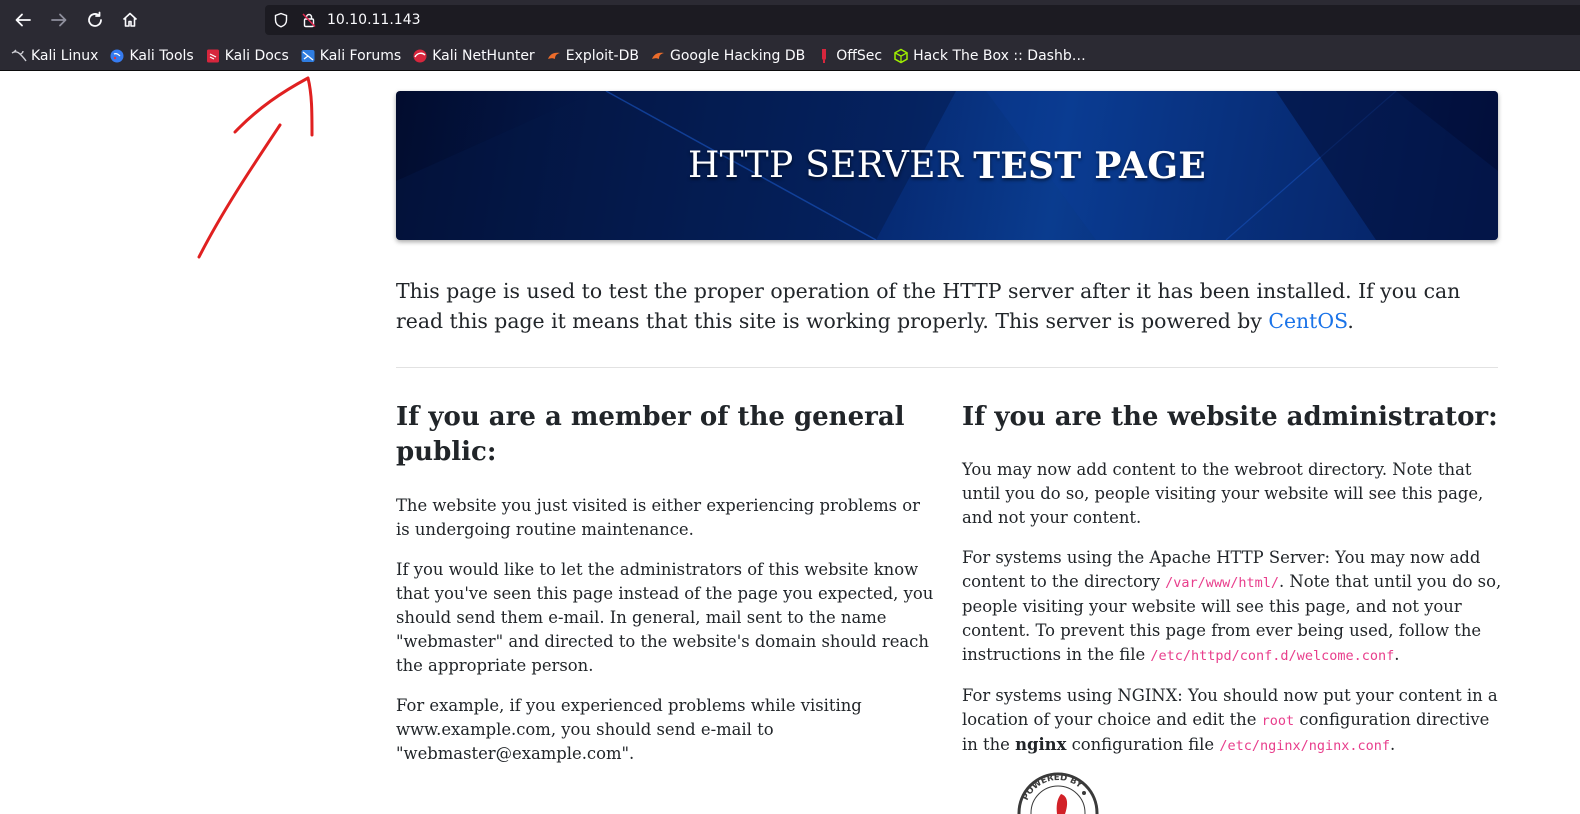 This screenshot has height=814, width=1580. I want to click on bookmark-kali-nethunter: Kali NetHunter, so click(473, 55).